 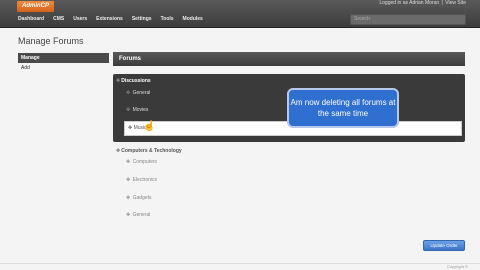 I want to click on nav-modules: Modules, so click(x=193, y=19).